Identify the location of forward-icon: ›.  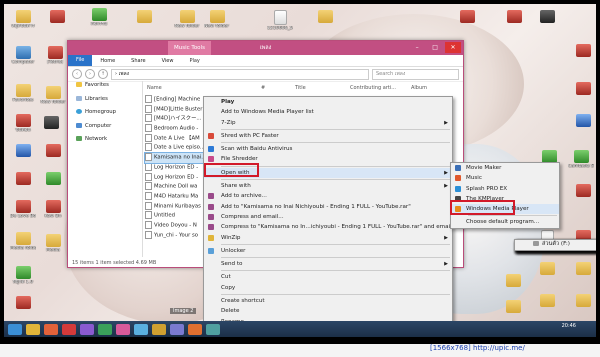
(90, 74).